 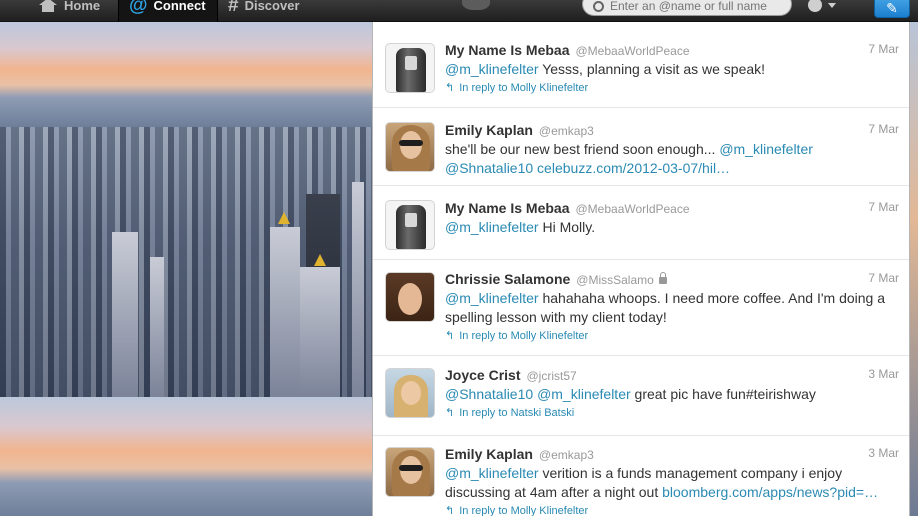 I want to click on nav-discover: # Discover, so click(x=264, y=11).